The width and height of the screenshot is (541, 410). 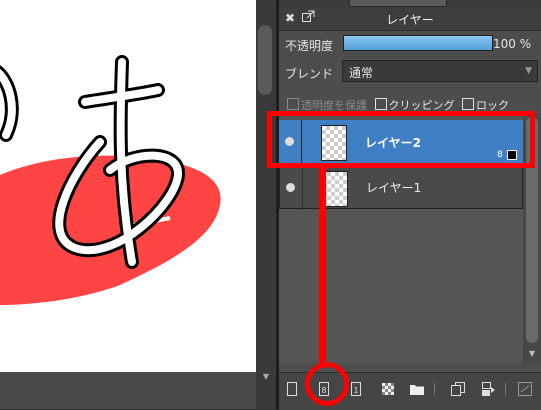 I want to click on panel-tab-strip, so click(x=410, y=4).